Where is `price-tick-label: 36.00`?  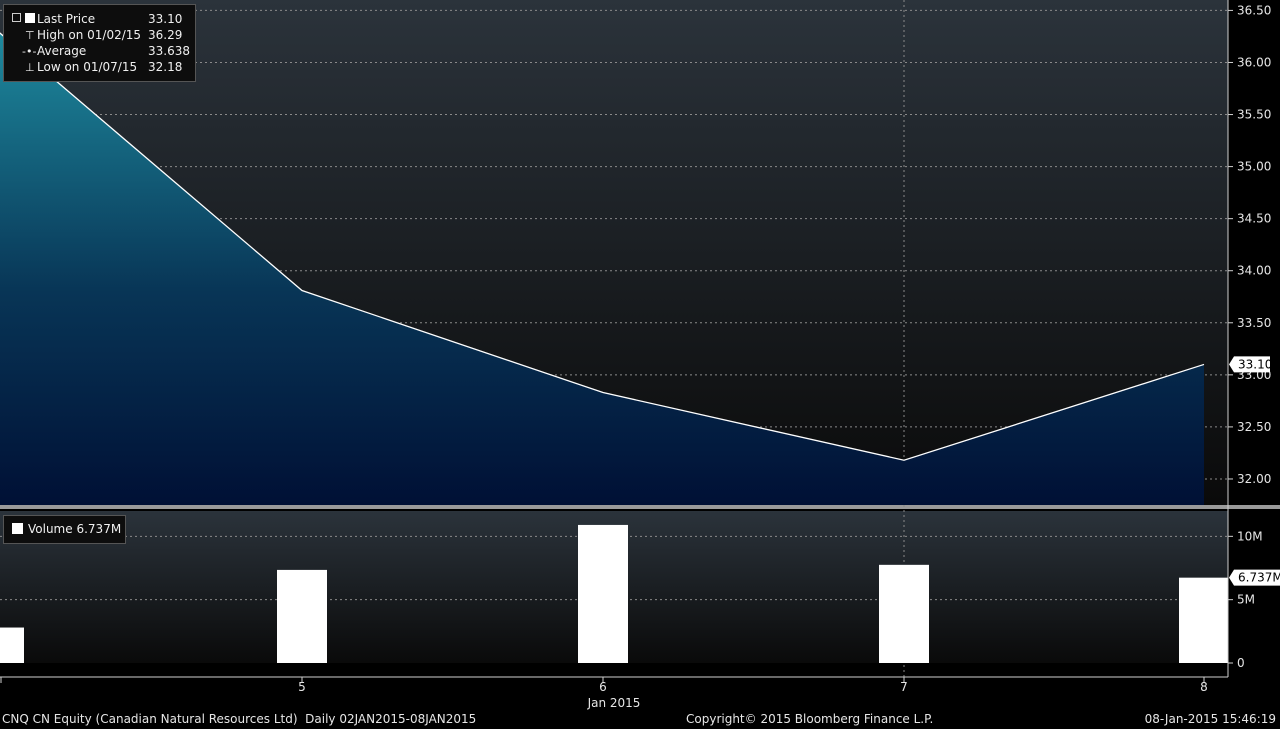
price-tick-label: 36.00 is located at coordinates (1254, 62).